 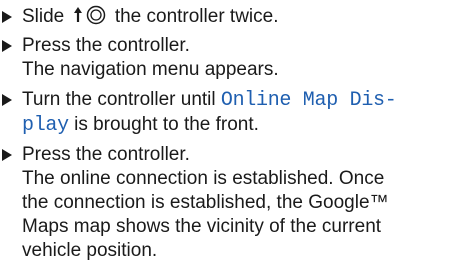 What do you see at coordinates (308, 100) in the screenshot?
I see `menu-item-highlight: Online Map Dis-` at bounding box center [308, 100].